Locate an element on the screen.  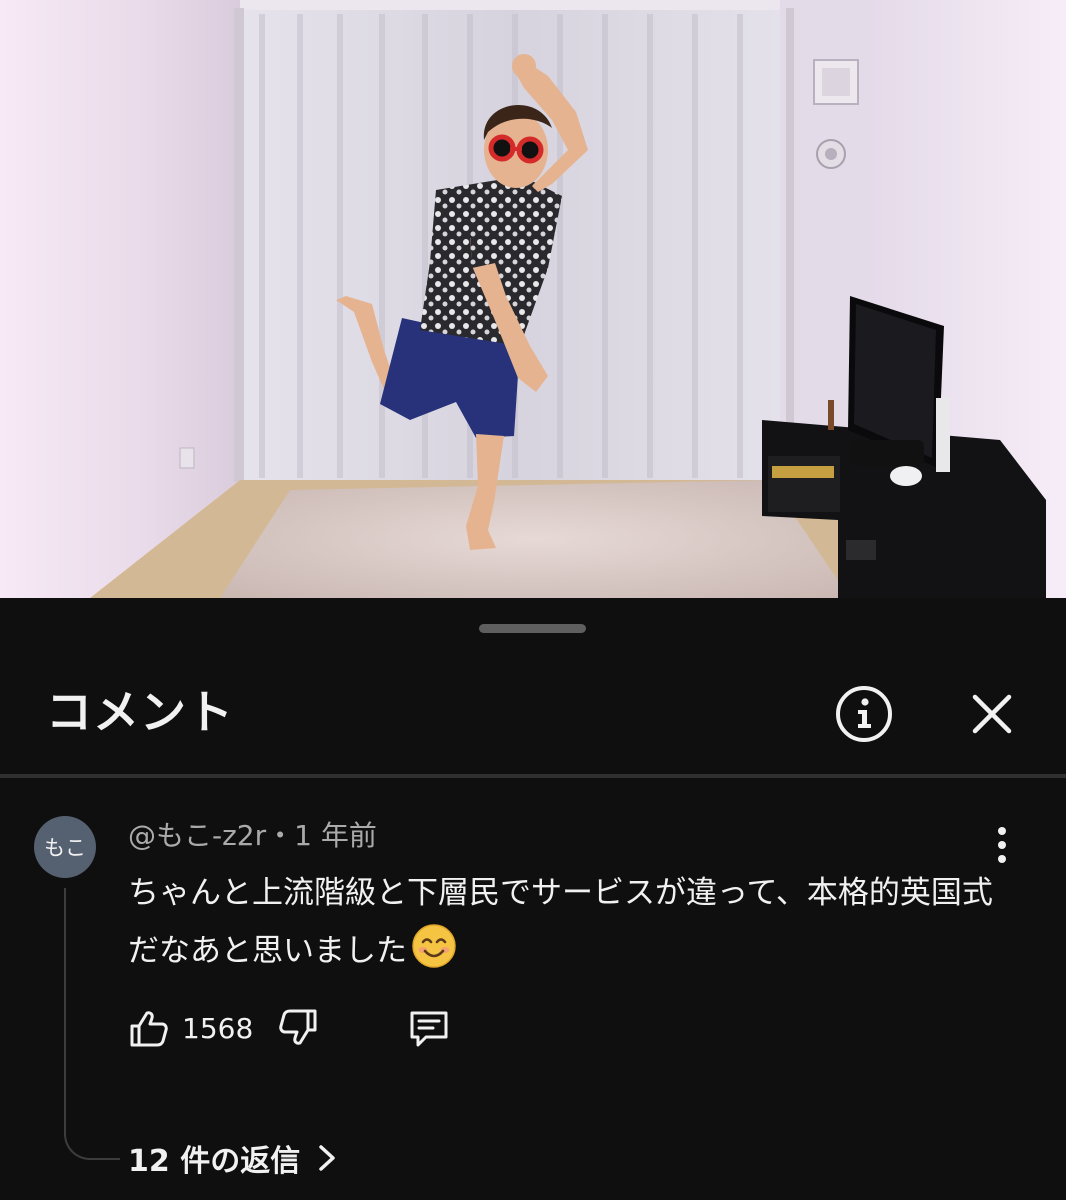
view-replies-button: 12 件の返信 is located at coordinates (234, 1158).